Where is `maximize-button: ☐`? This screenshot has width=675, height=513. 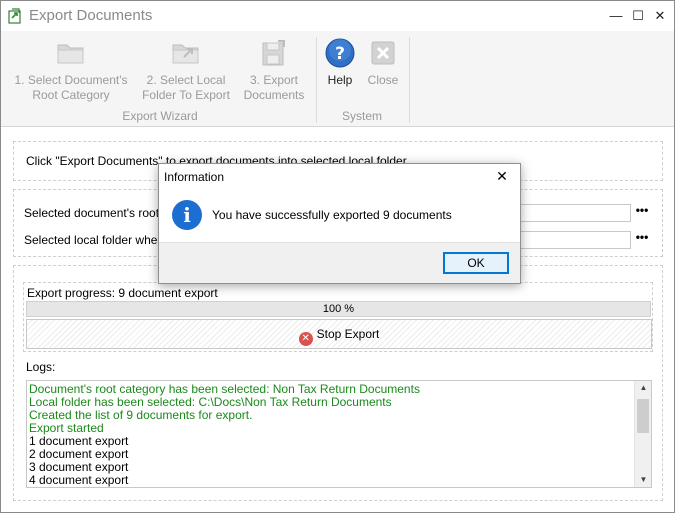
maximize-button: ☐ is located at coordinates (638, 16).